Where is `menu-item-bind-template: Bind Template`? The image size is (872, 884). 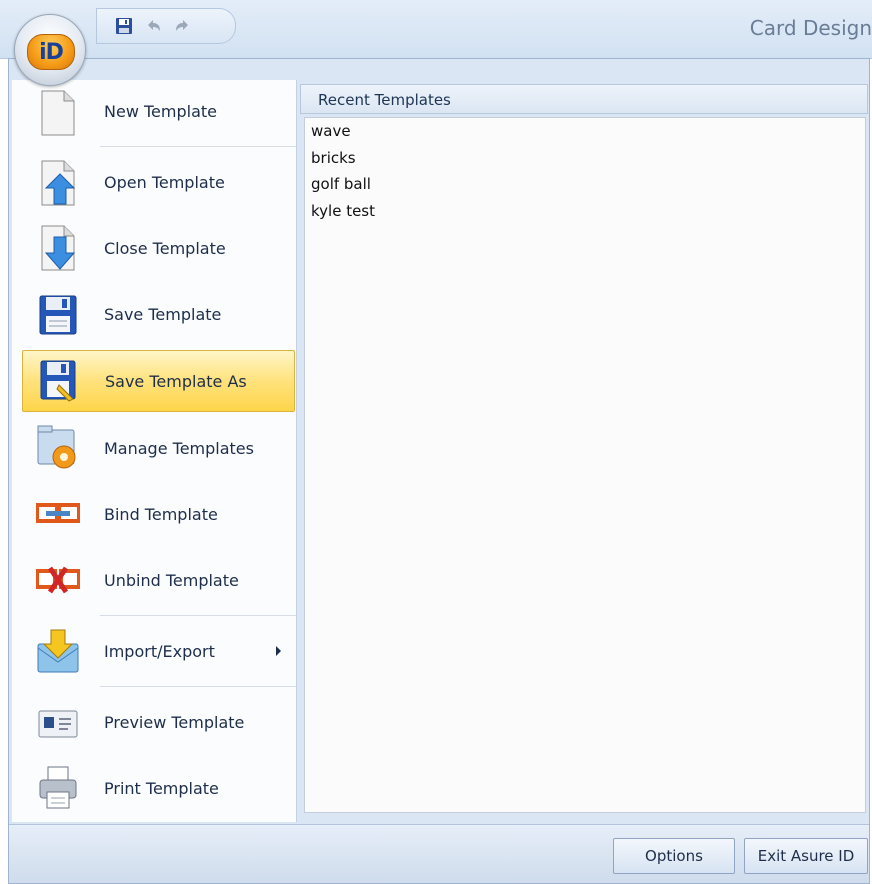 menu-item-bind-template: Bind Template is located at coordinates (154, 514).